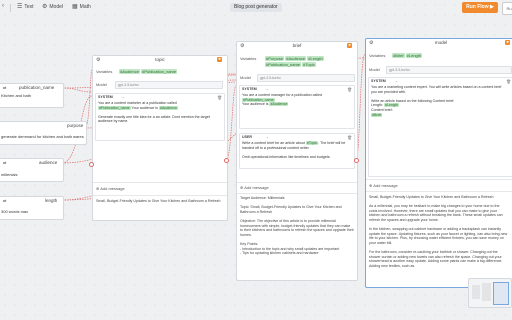  I want to click on text-node-icon: ⇄, so click(5, 87).